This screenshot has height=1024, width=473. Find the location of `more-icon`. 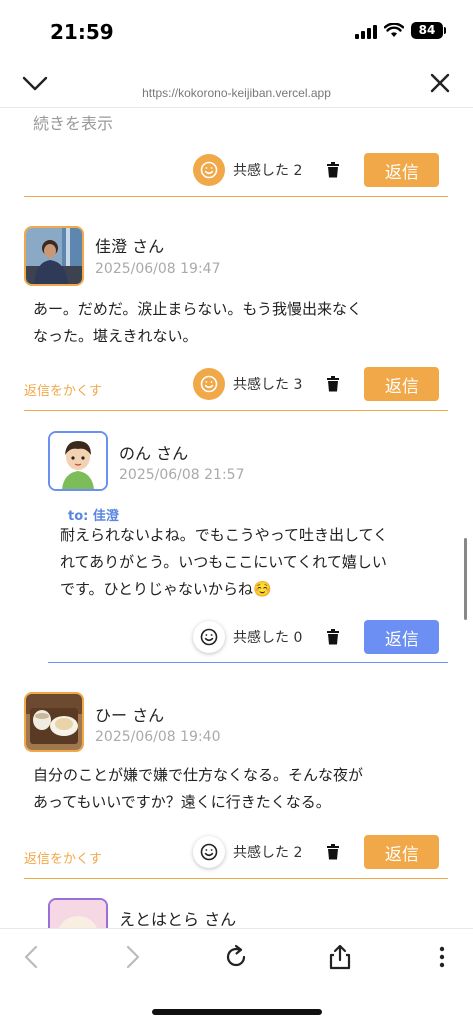

more-icon is located at coordinates (442, 957).